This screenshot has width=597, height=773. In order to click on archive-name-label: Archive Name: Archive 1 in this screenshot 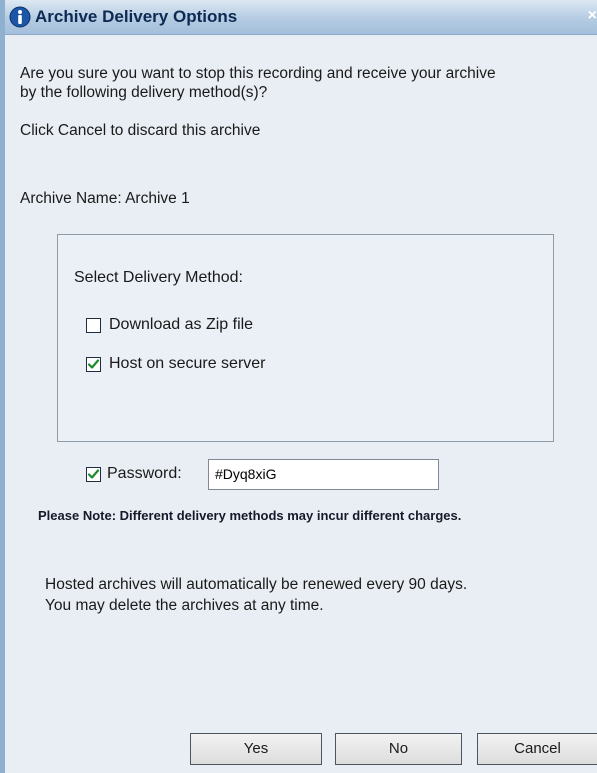, I will do `click(105, 198)`.